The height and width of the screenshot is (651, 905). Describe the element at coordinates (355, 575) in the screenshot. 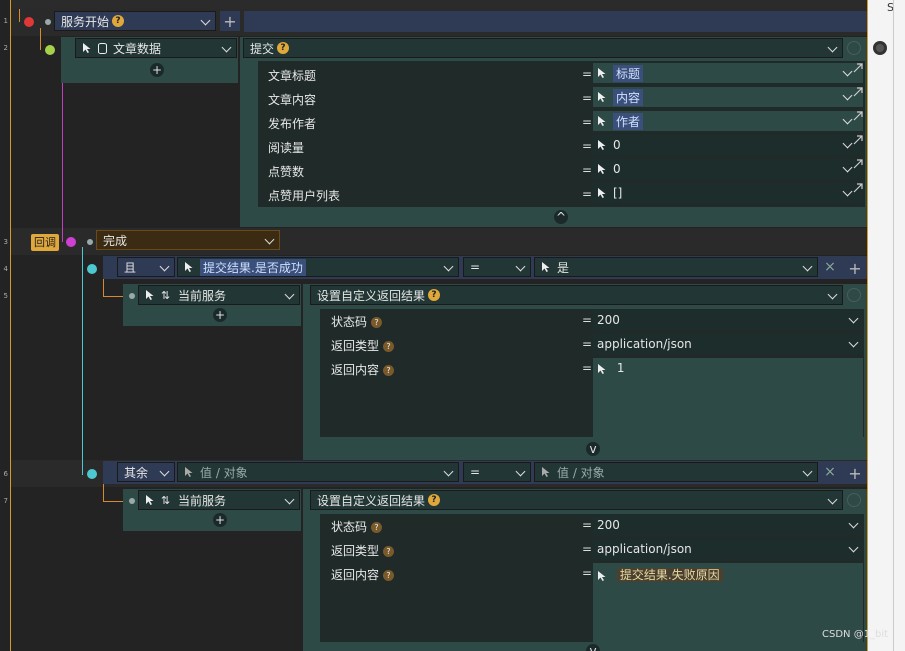

I see `param-label-text: 返回内容` at that location.